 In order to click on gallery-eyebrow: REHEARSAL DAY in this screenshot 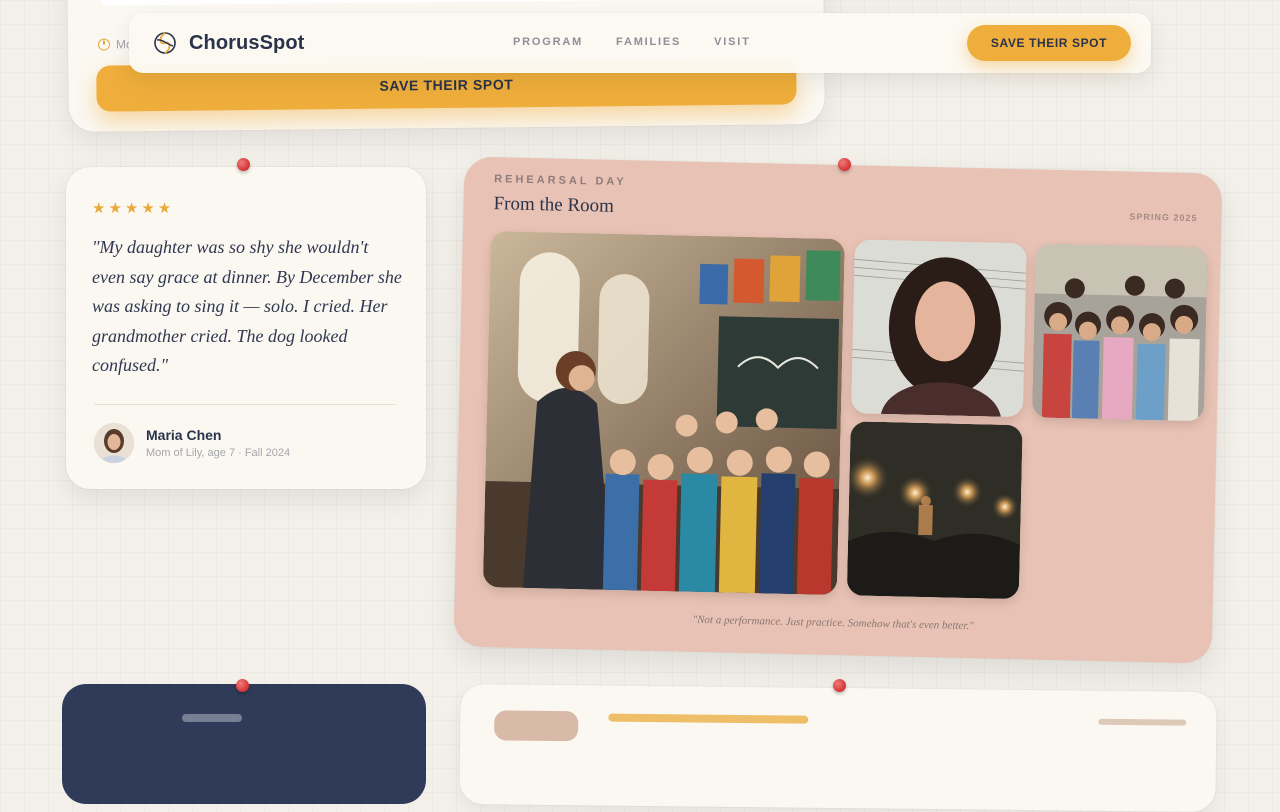, I will do `click(560, 181)`.